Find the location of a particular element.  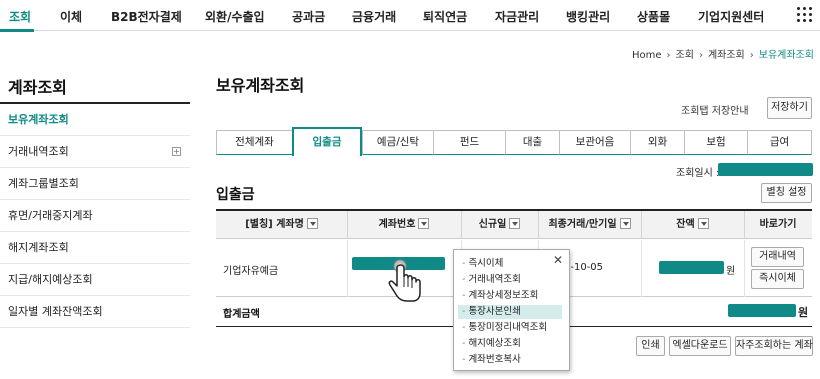

popup-item-transfer: - 즉시이체 is located at coordinates (510, 264).